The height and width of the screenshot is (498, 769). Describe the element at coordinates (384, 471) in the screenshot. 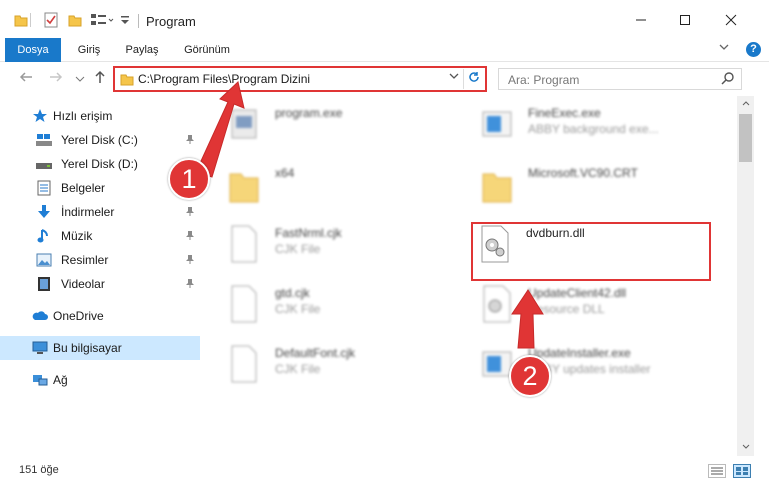

I see `status-bar: 151 öğe` at that location.